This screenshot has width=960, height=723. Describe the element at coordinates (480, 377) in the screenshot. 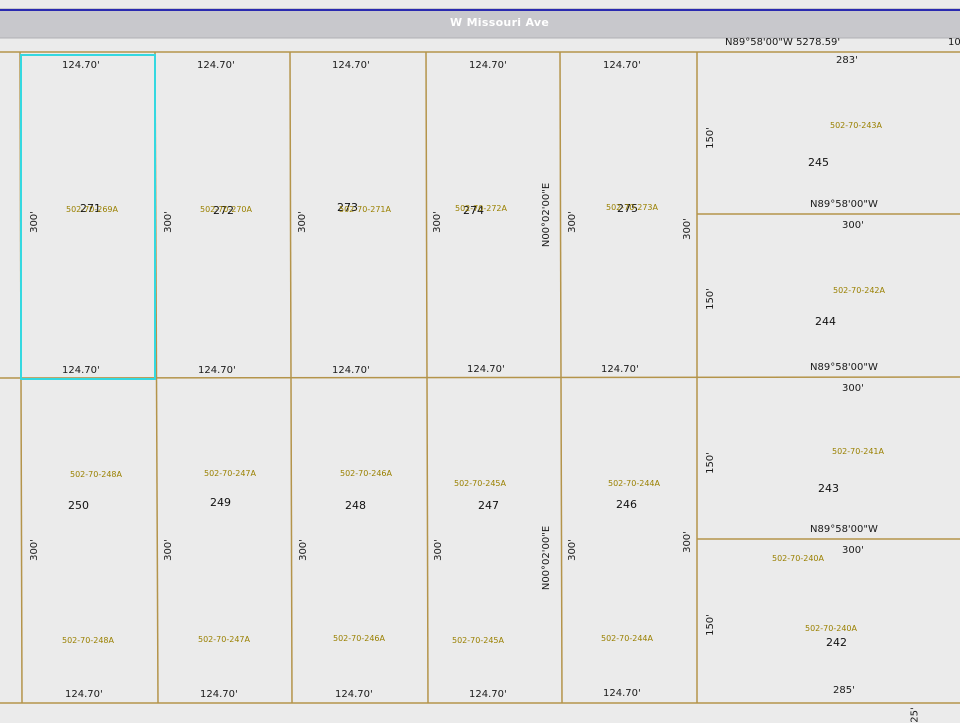

I see `boundary-line-middle` at that location.